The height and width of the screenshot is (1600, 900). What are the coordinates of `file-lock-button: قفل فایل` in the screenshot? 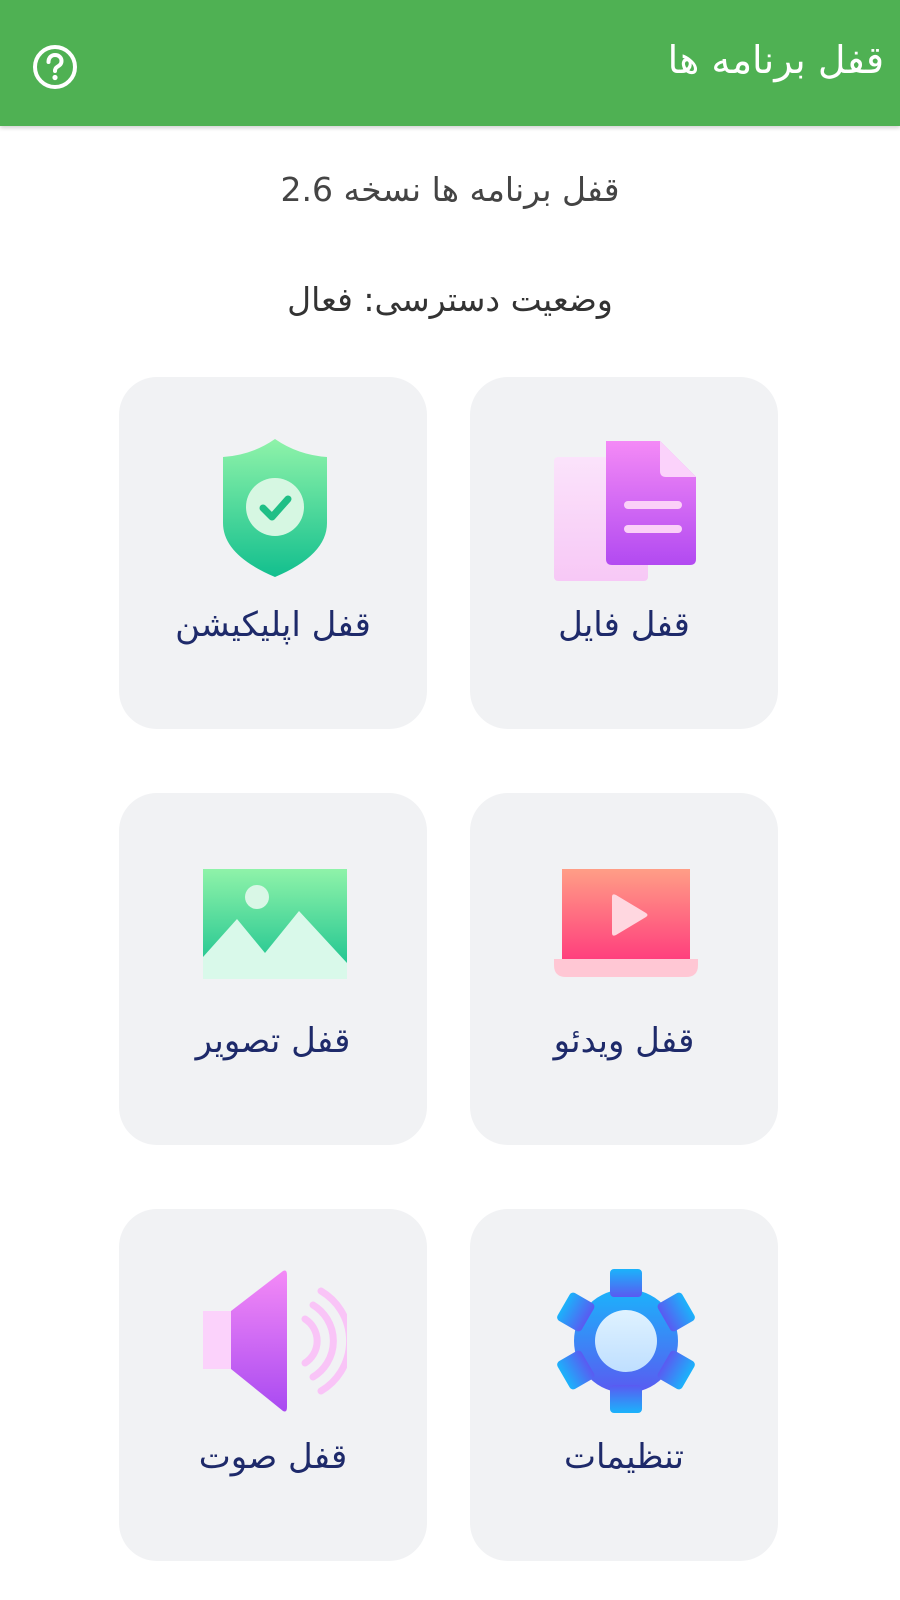 It's located at (624, 553).